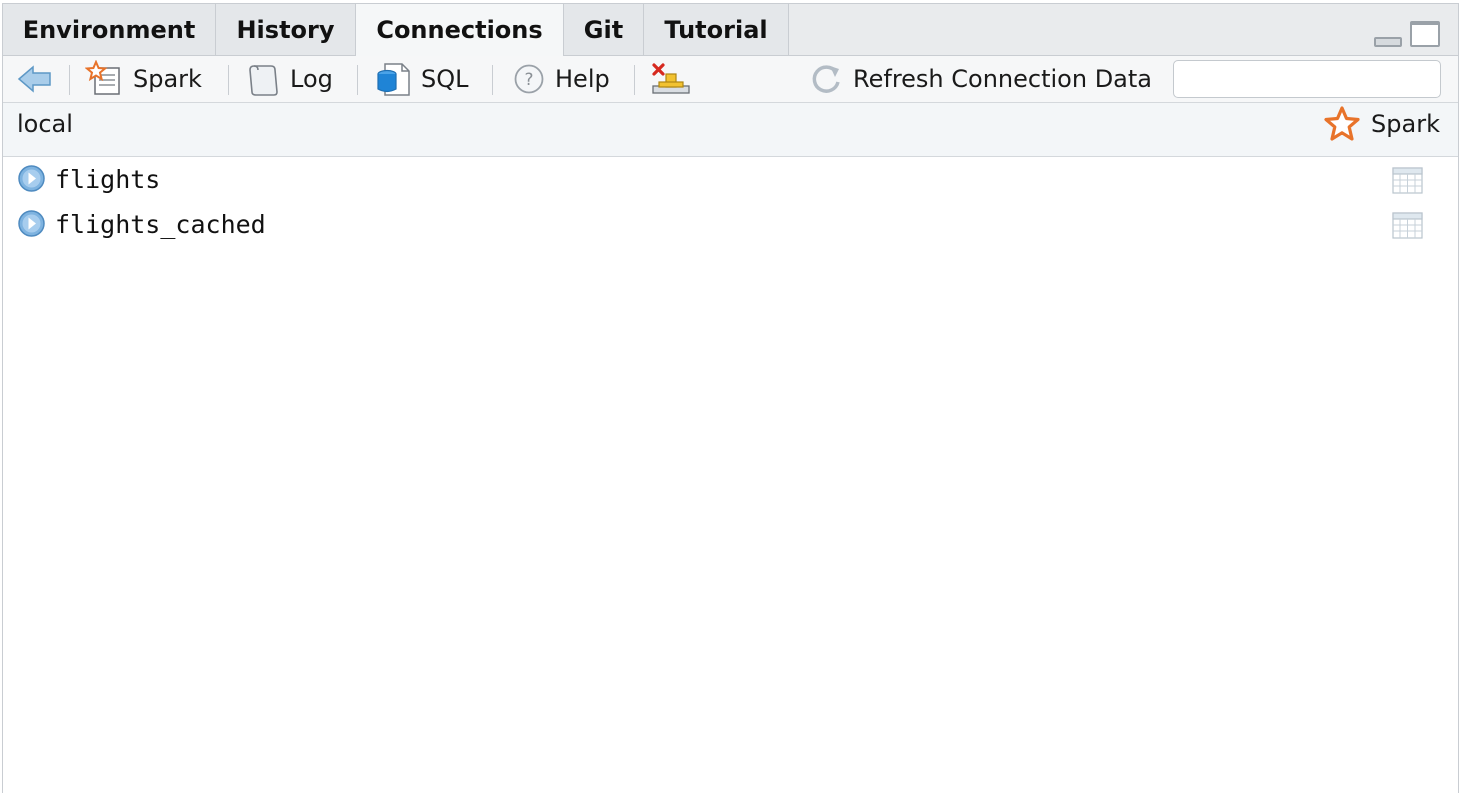 The width and height of the screenshot is (1462, 794). I want to click on help-button: ? Help, so click(561, 79).